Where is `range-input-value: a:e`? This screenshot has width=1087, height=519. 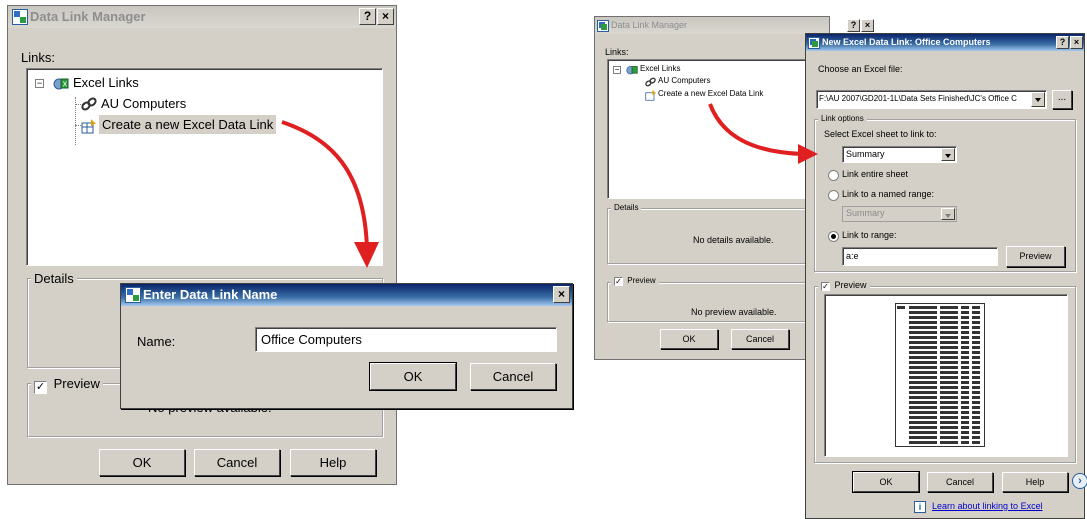
range-input-value: a:e is located at coordinates (852, 256).